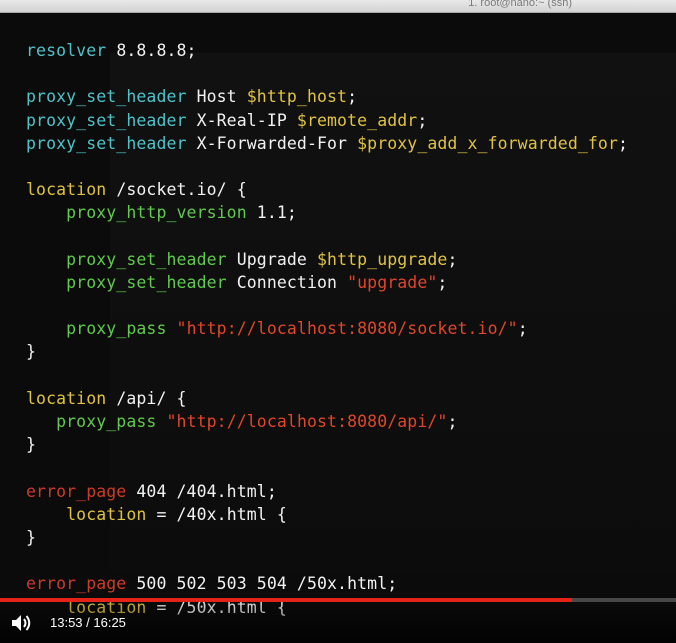 The width and height of the screenshot is (676, 643). I want to click on window-title: 1. root@nano:~ (ssh), so click(520, 4).